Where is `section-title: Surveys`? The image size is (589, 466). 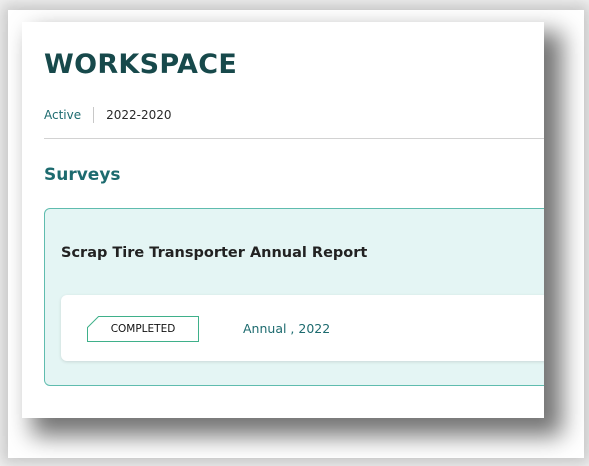
section-title: Surveys is located at coordinates (82, 175).